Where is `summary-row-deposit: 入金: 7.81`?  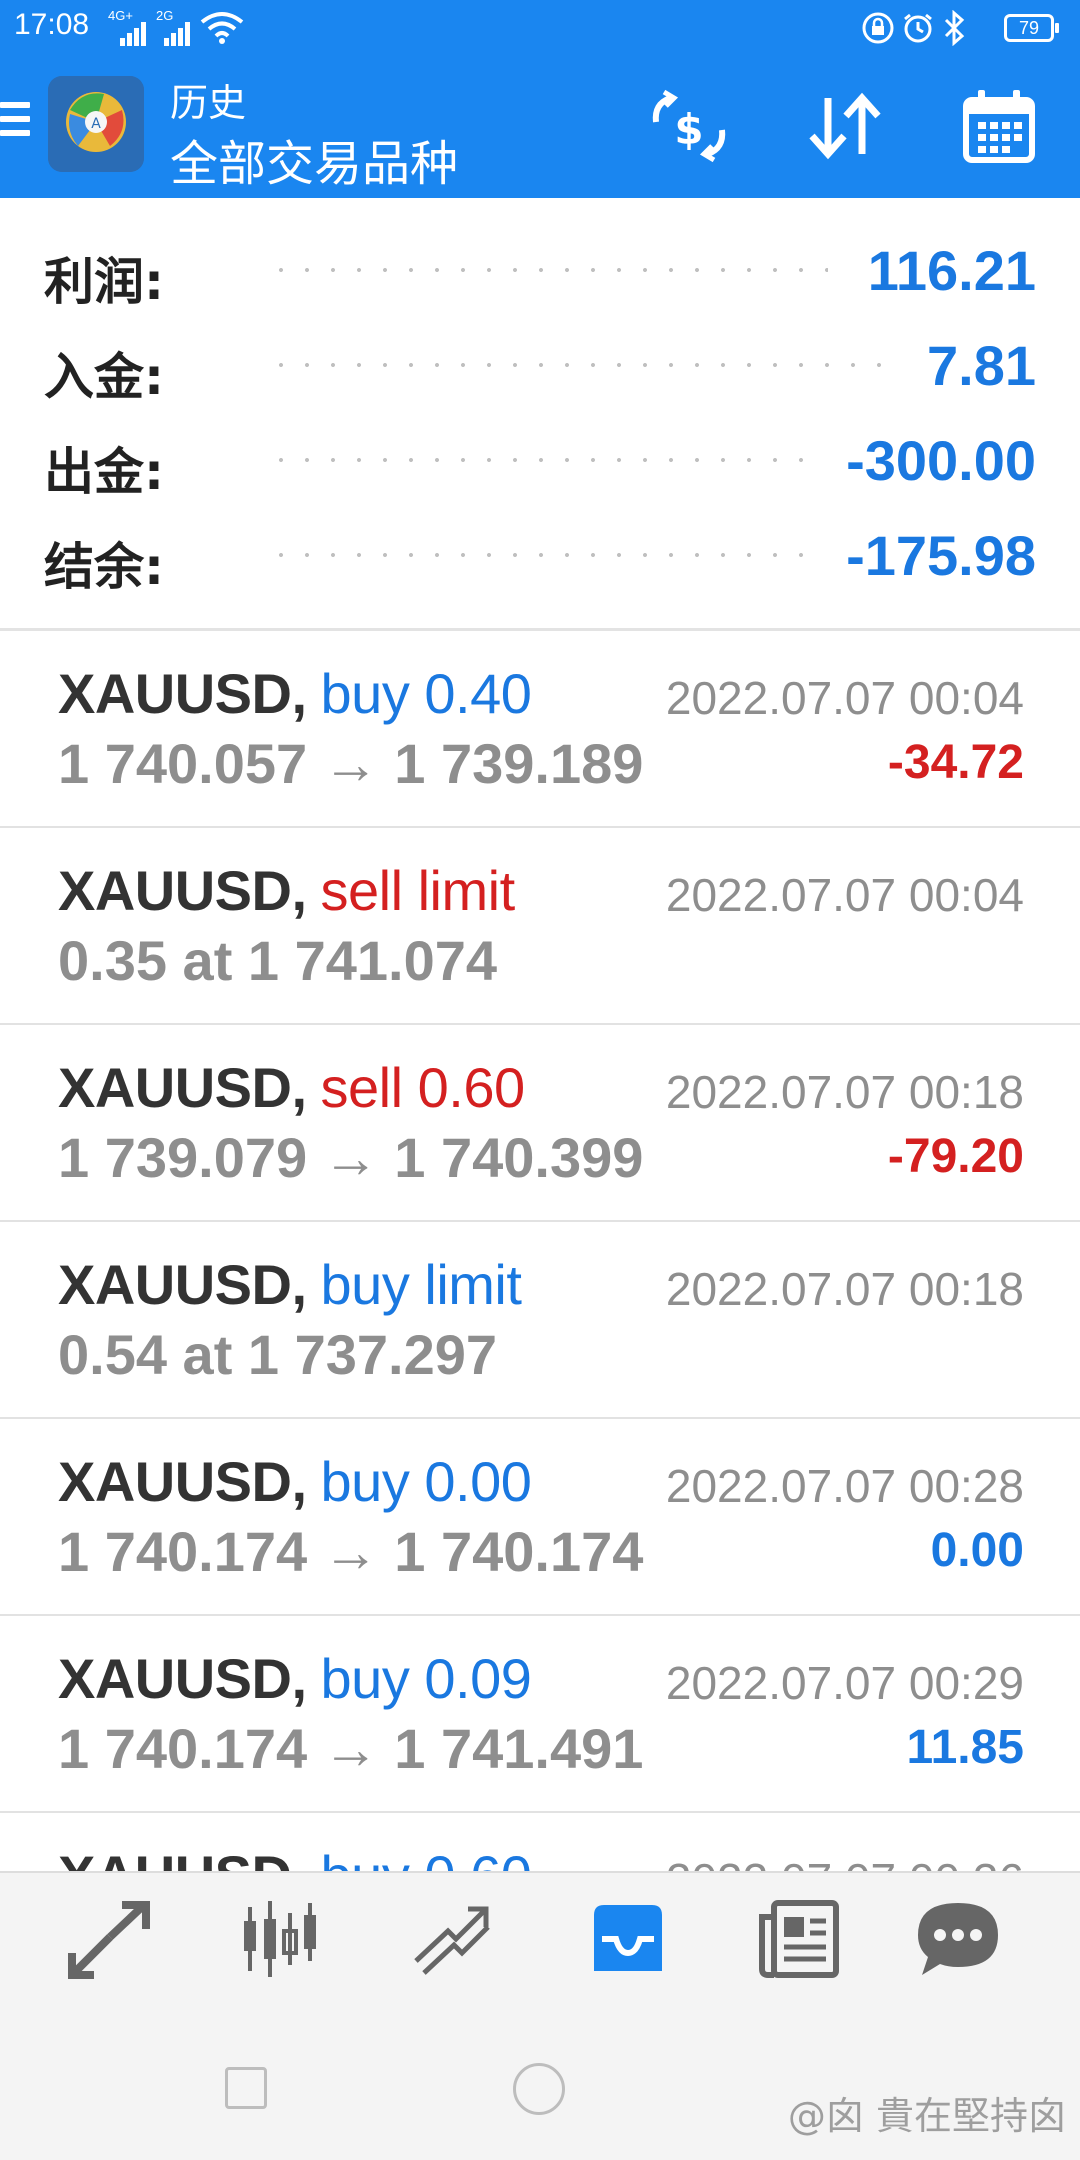
summary-row-deposit: 入金: 7.81 is located at coordinates (540, 360).